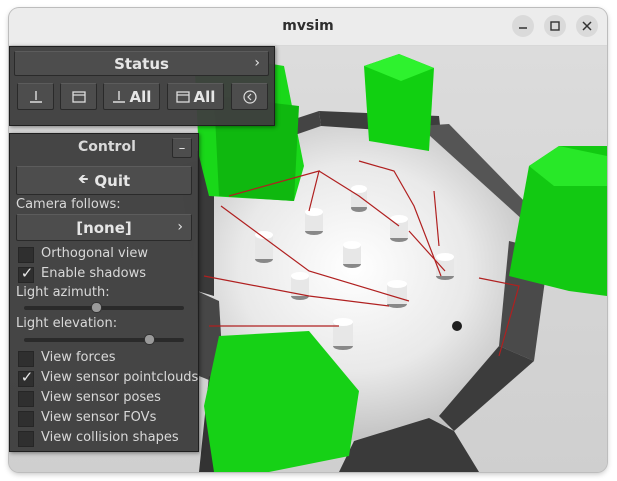  I want to click on view-collision-shapes-checkbox, so click(26, 439).